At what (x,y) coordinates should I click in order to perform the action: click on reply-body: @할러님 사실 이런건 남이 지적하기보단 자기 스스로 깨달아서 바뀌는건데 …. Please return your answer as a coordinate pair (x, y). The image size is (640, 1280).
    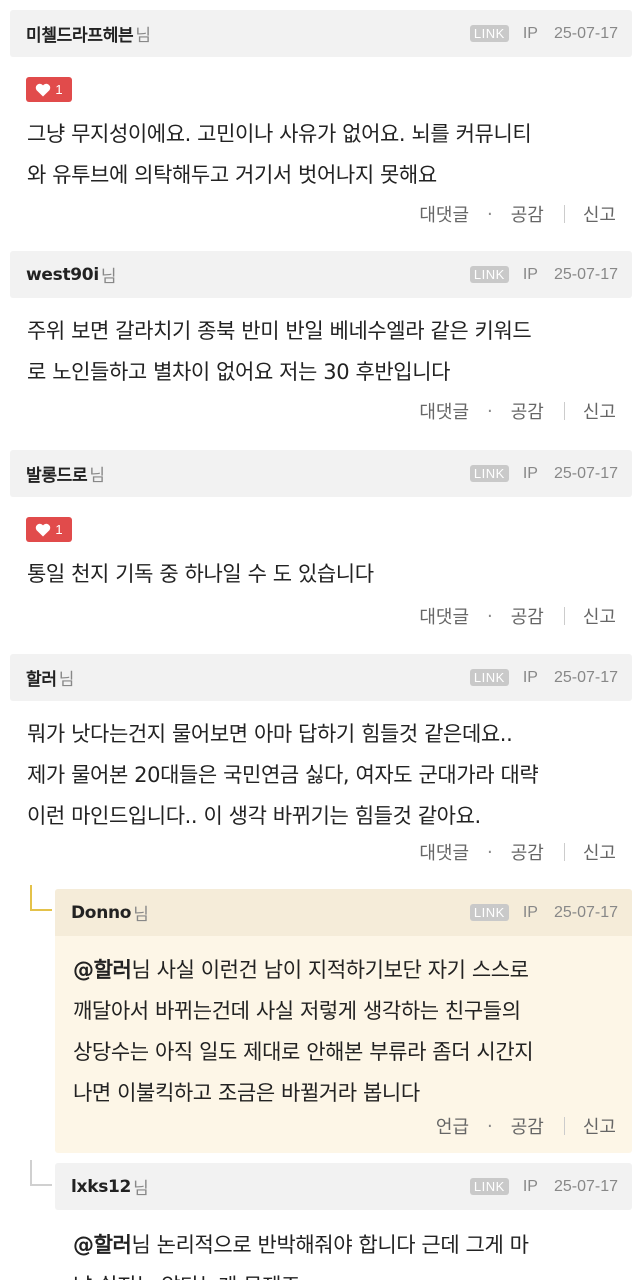
    Looking at the image, I should click on (346, 1032).